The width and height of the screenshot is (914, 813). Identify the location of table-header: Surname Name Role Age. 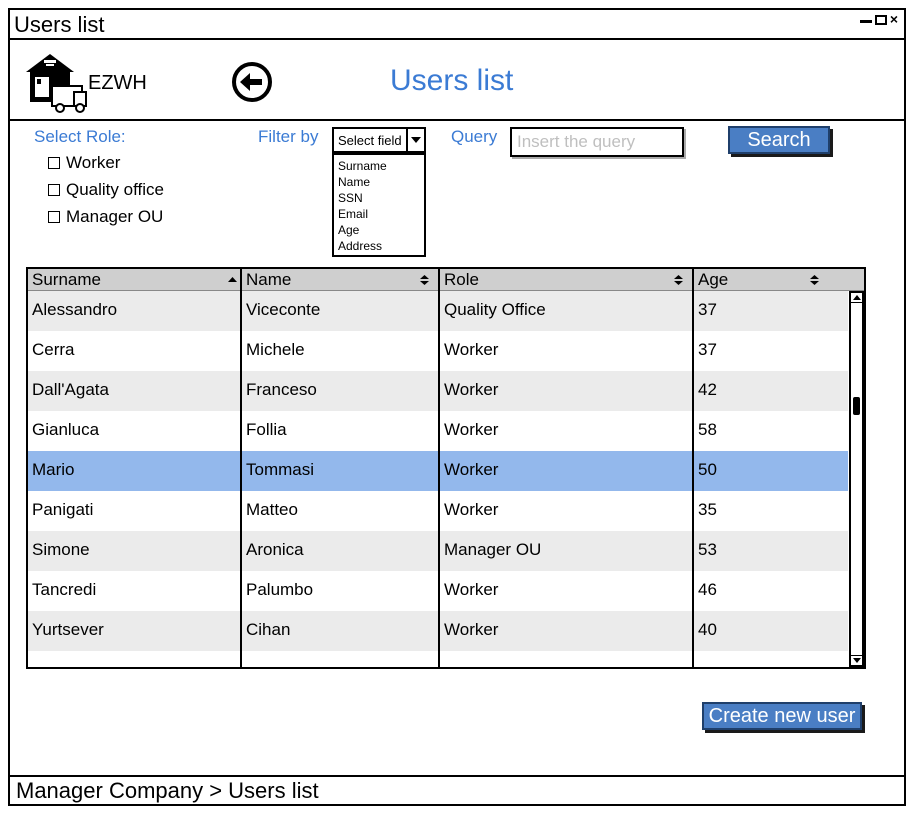
(446, 280).